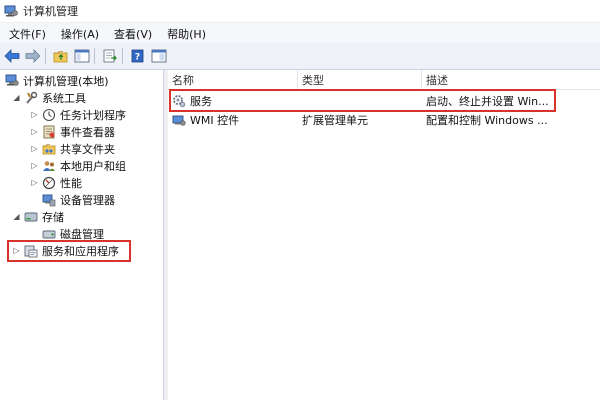  I want to click on back-arrow-icon, so click(12, 56).